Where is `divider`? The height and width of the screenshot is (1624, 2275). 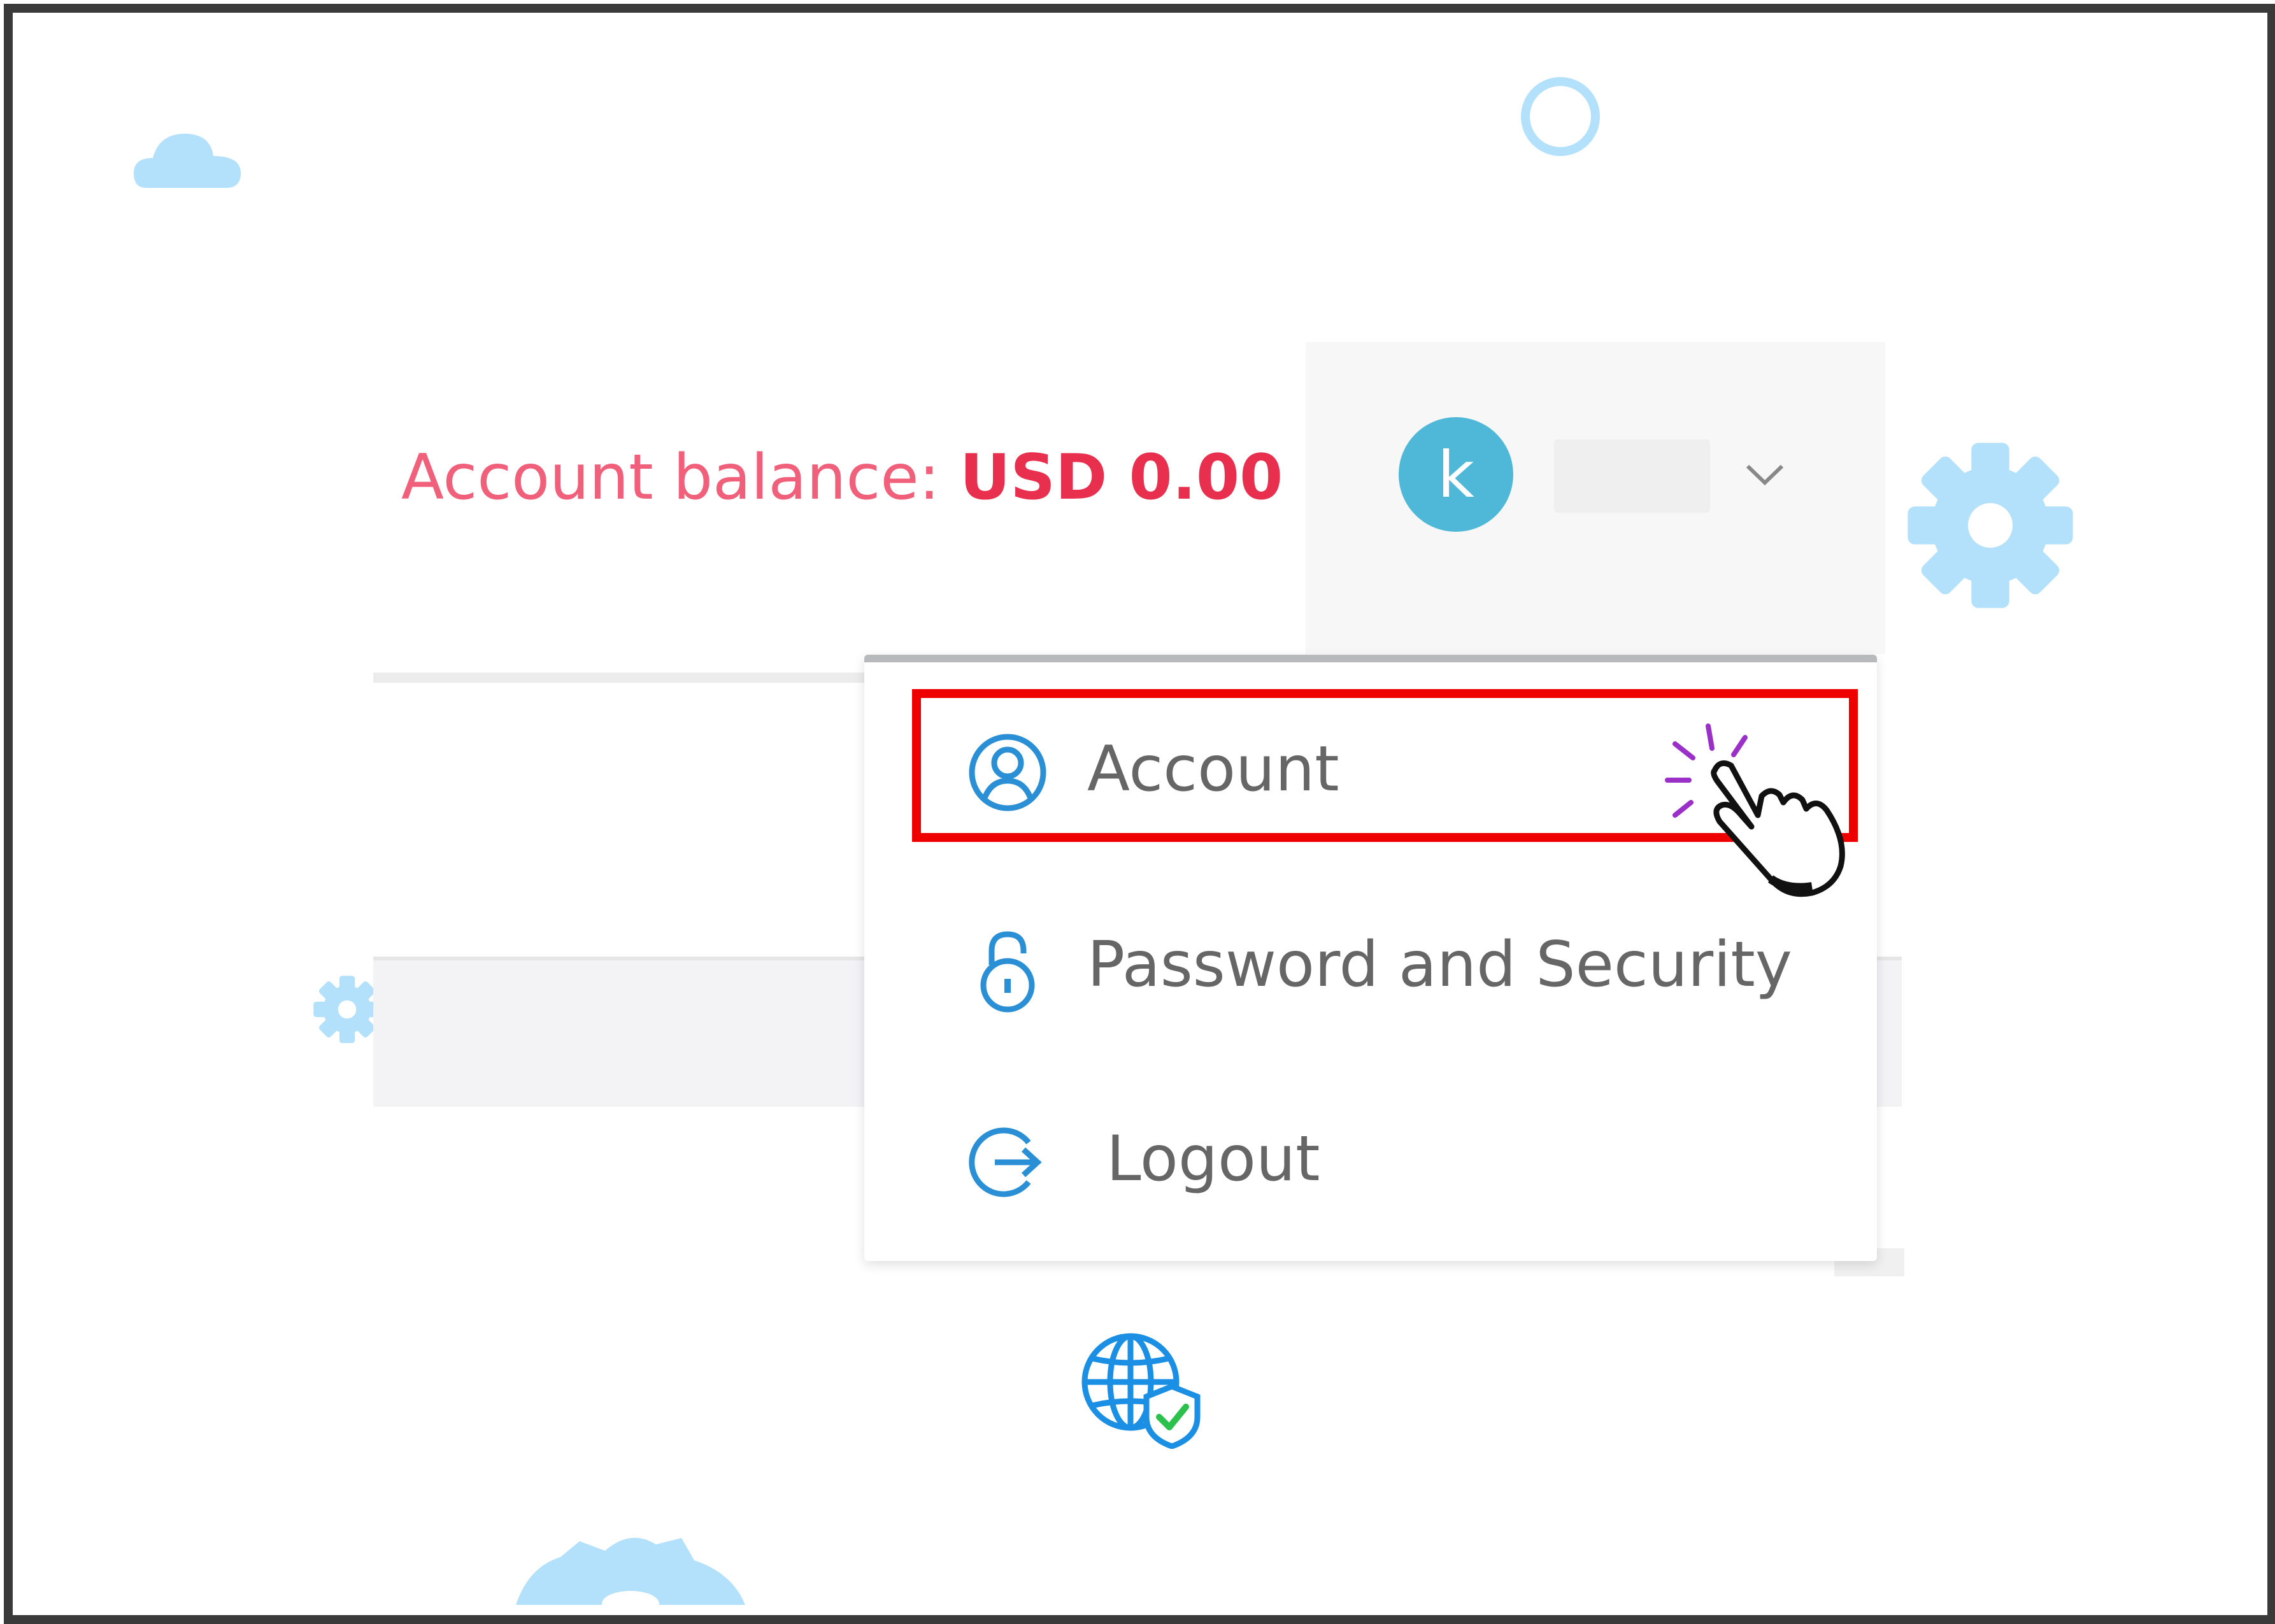
divider is located at coordinates (622, 678).